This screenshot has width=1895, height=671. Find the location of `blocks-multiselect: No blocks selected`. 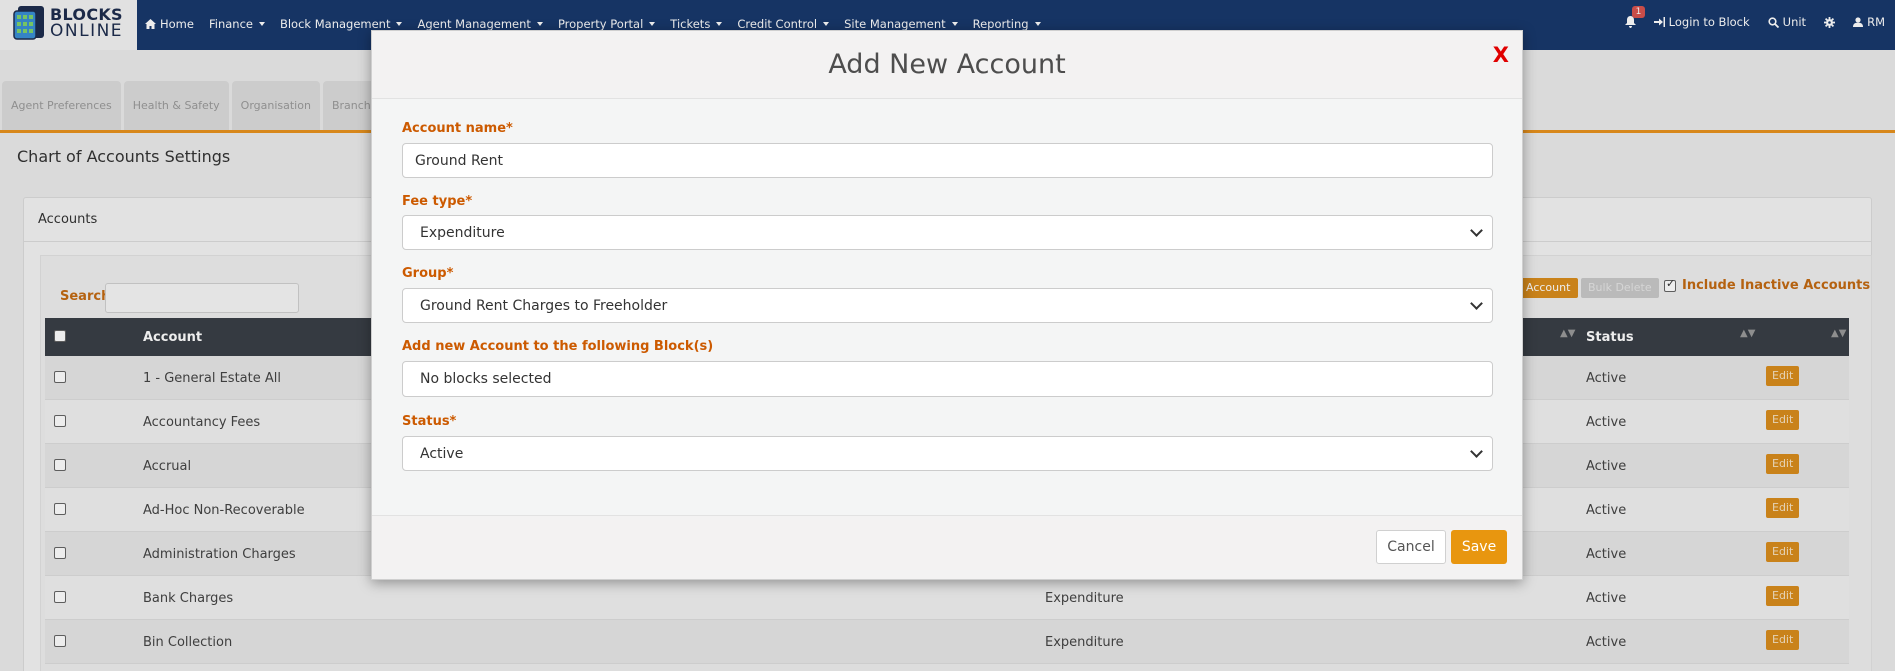

blocks-multiselect: No blocks selected is located at coordinates (947, 379).